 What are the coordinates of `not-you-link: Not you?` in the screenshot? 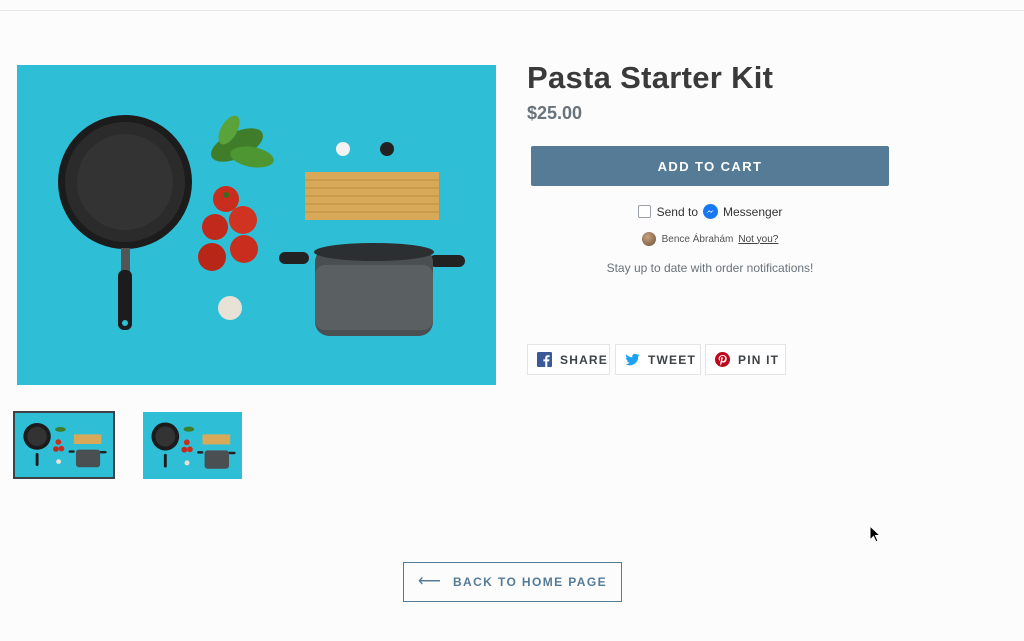 It's located at (758, 239).